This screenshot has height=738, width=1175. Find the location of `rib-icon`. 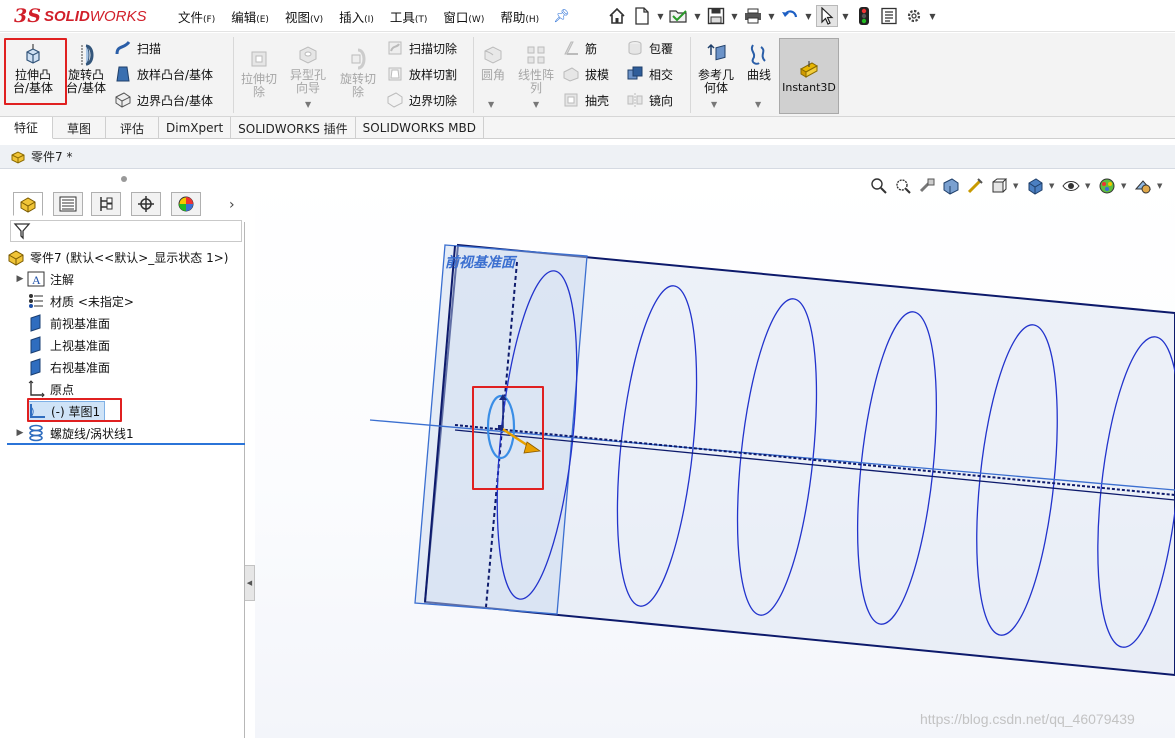

rib-icon is located at coordinates (571, 48).